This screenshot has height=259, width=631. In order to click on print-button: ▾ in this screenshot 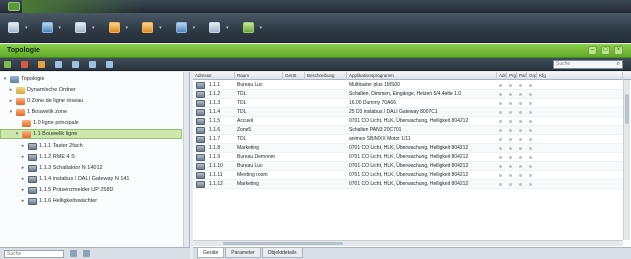, I will do `click(85, 28)`.